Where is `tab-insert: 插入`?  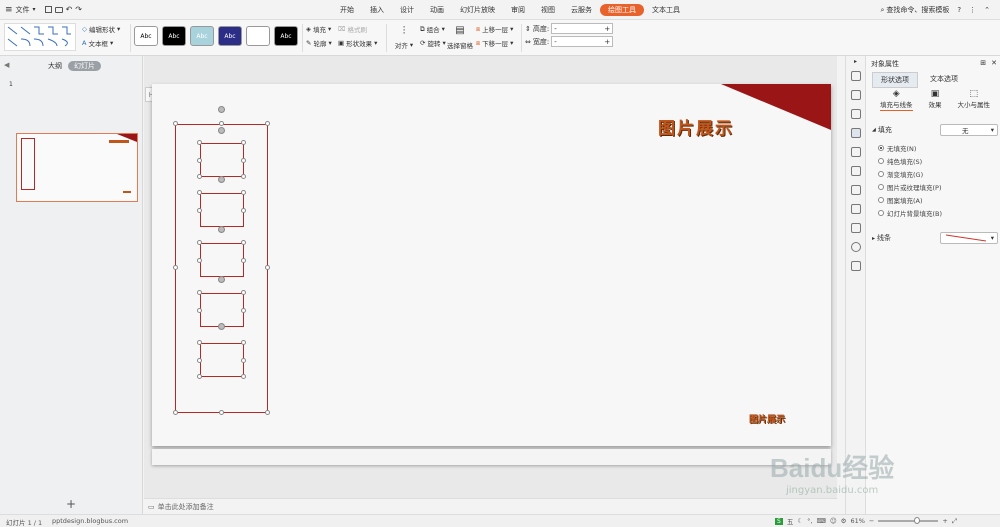
tab-insert: 插入 is located at coordinates (377, 10).